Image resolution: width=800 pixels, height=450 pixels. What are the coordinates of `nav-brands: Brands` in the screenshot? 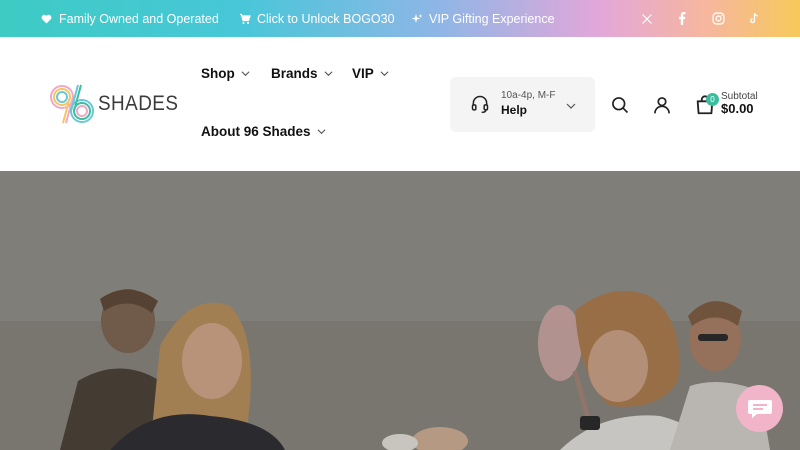 It's located at (302, 73).